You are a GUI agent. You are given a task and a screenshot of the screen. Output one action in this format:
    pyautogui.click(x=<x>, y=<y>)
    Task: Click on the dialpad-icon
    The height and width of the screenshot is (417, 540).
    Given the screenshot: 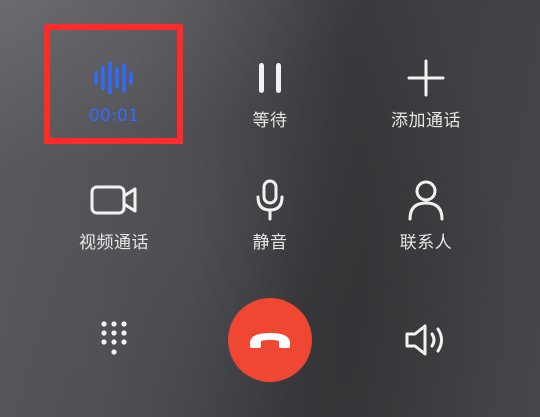 What is the action you would take?
    pyautogui.click(x=114, y=338)
    